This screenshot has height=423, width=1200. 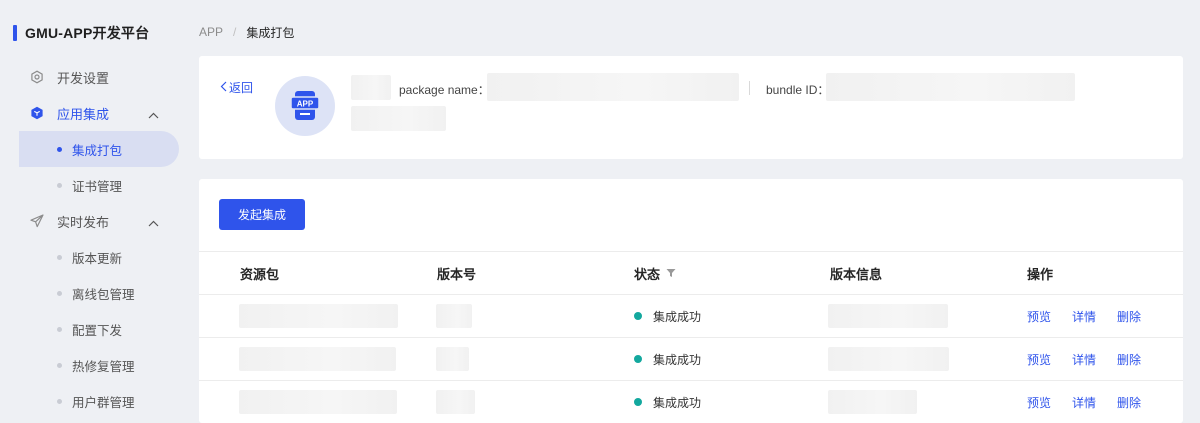 I want to click on package-name-value, so click(x=613, y=87).